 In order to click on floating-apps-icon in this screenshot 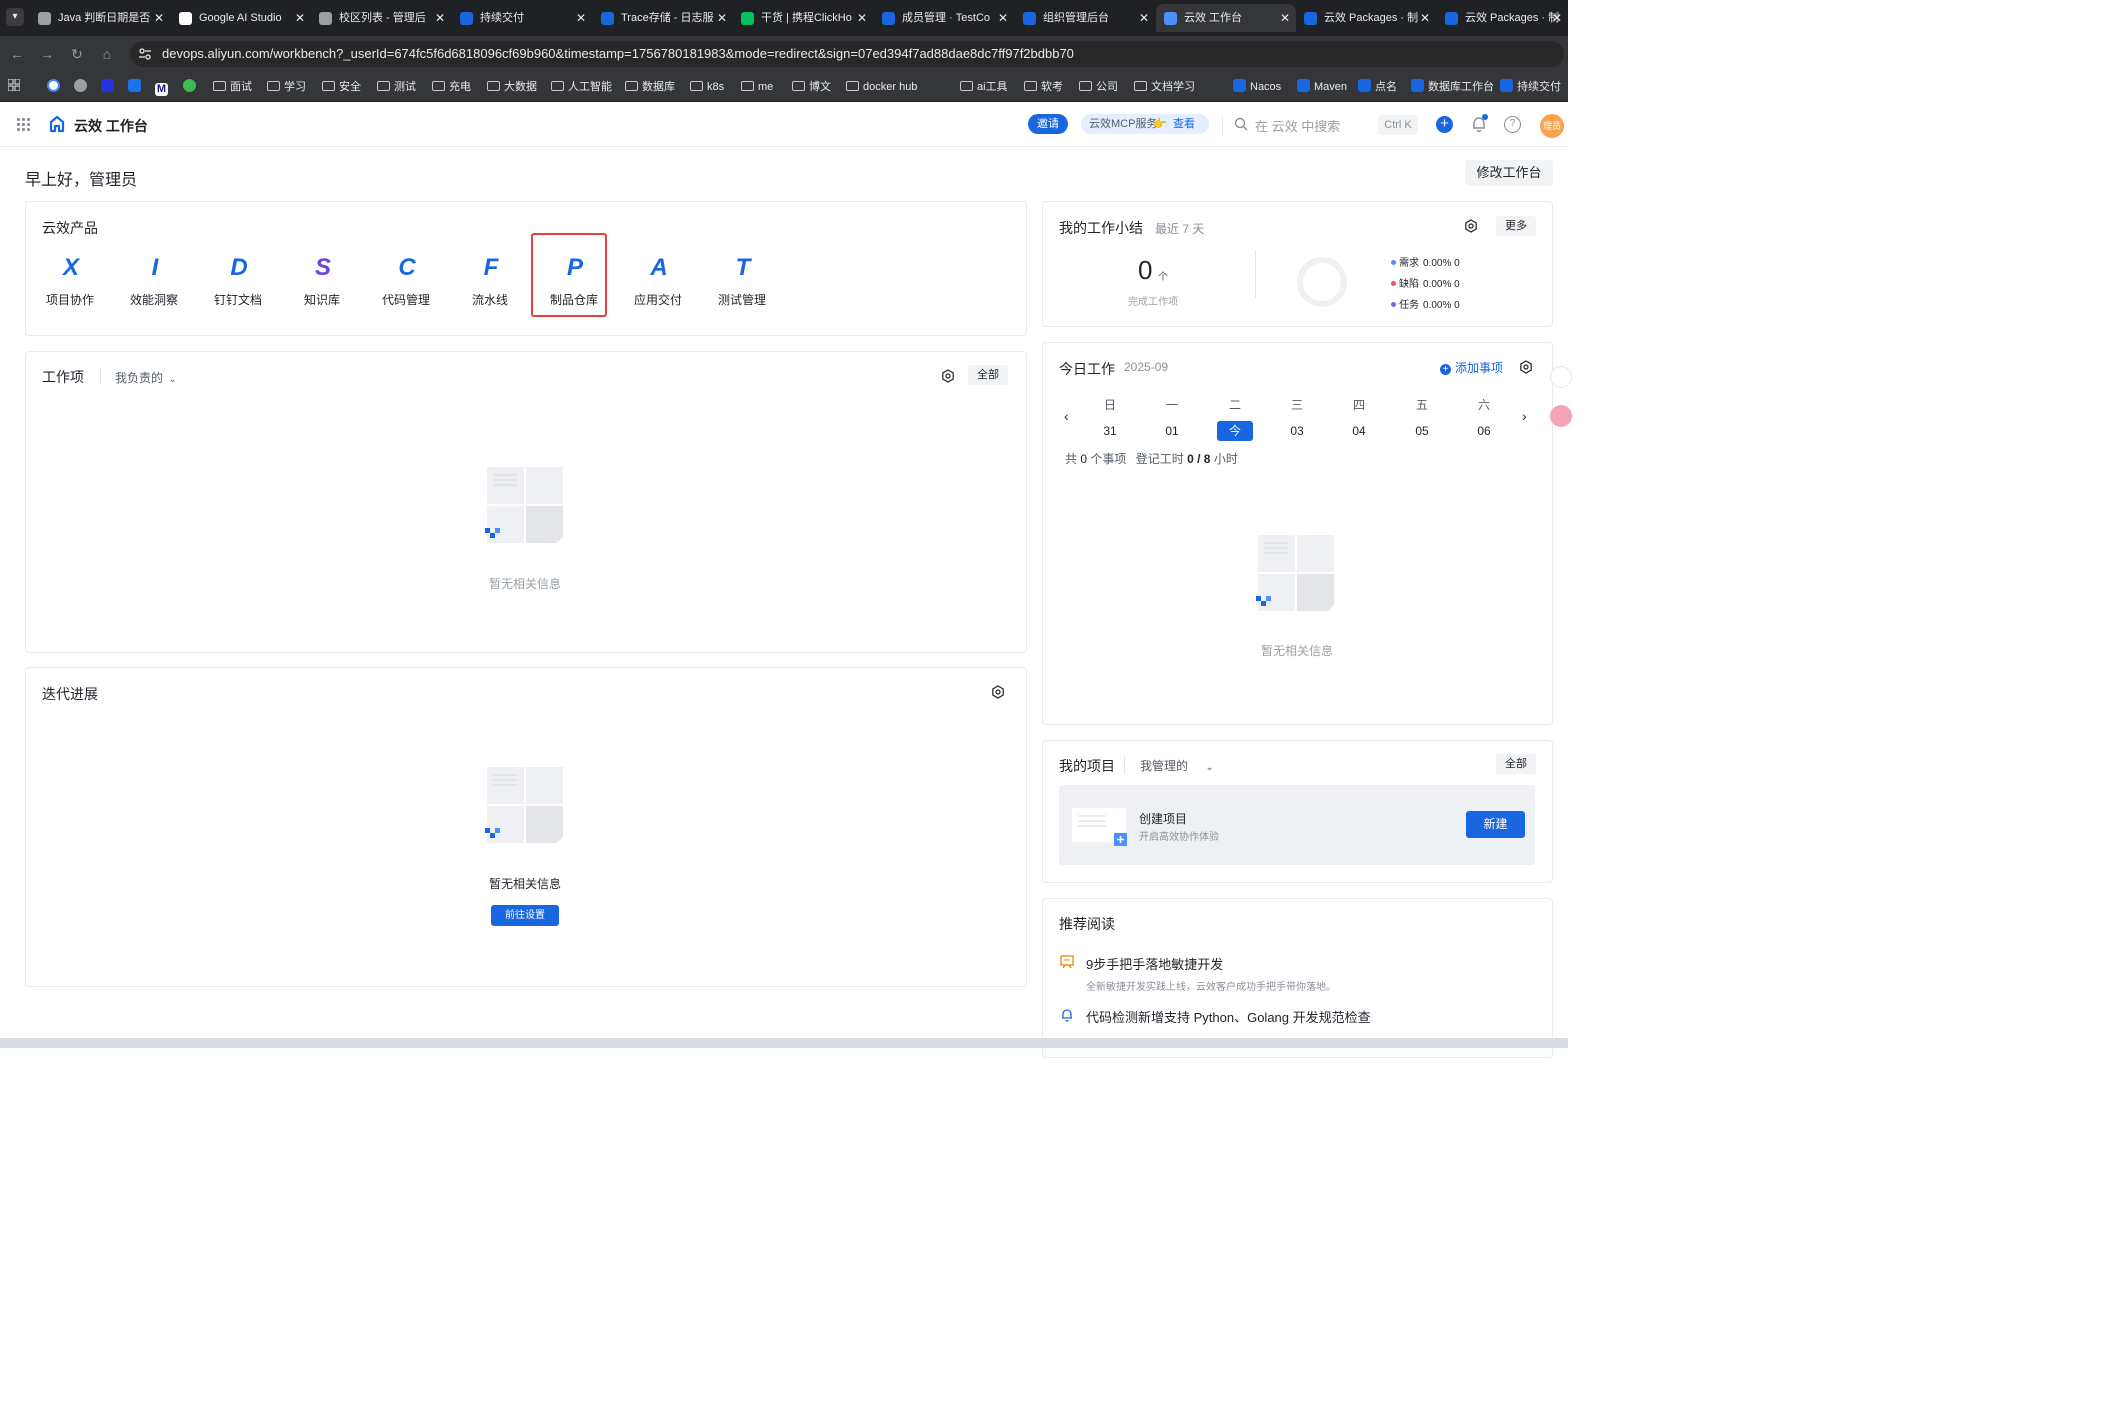, I will do `click(1561, 377)`.